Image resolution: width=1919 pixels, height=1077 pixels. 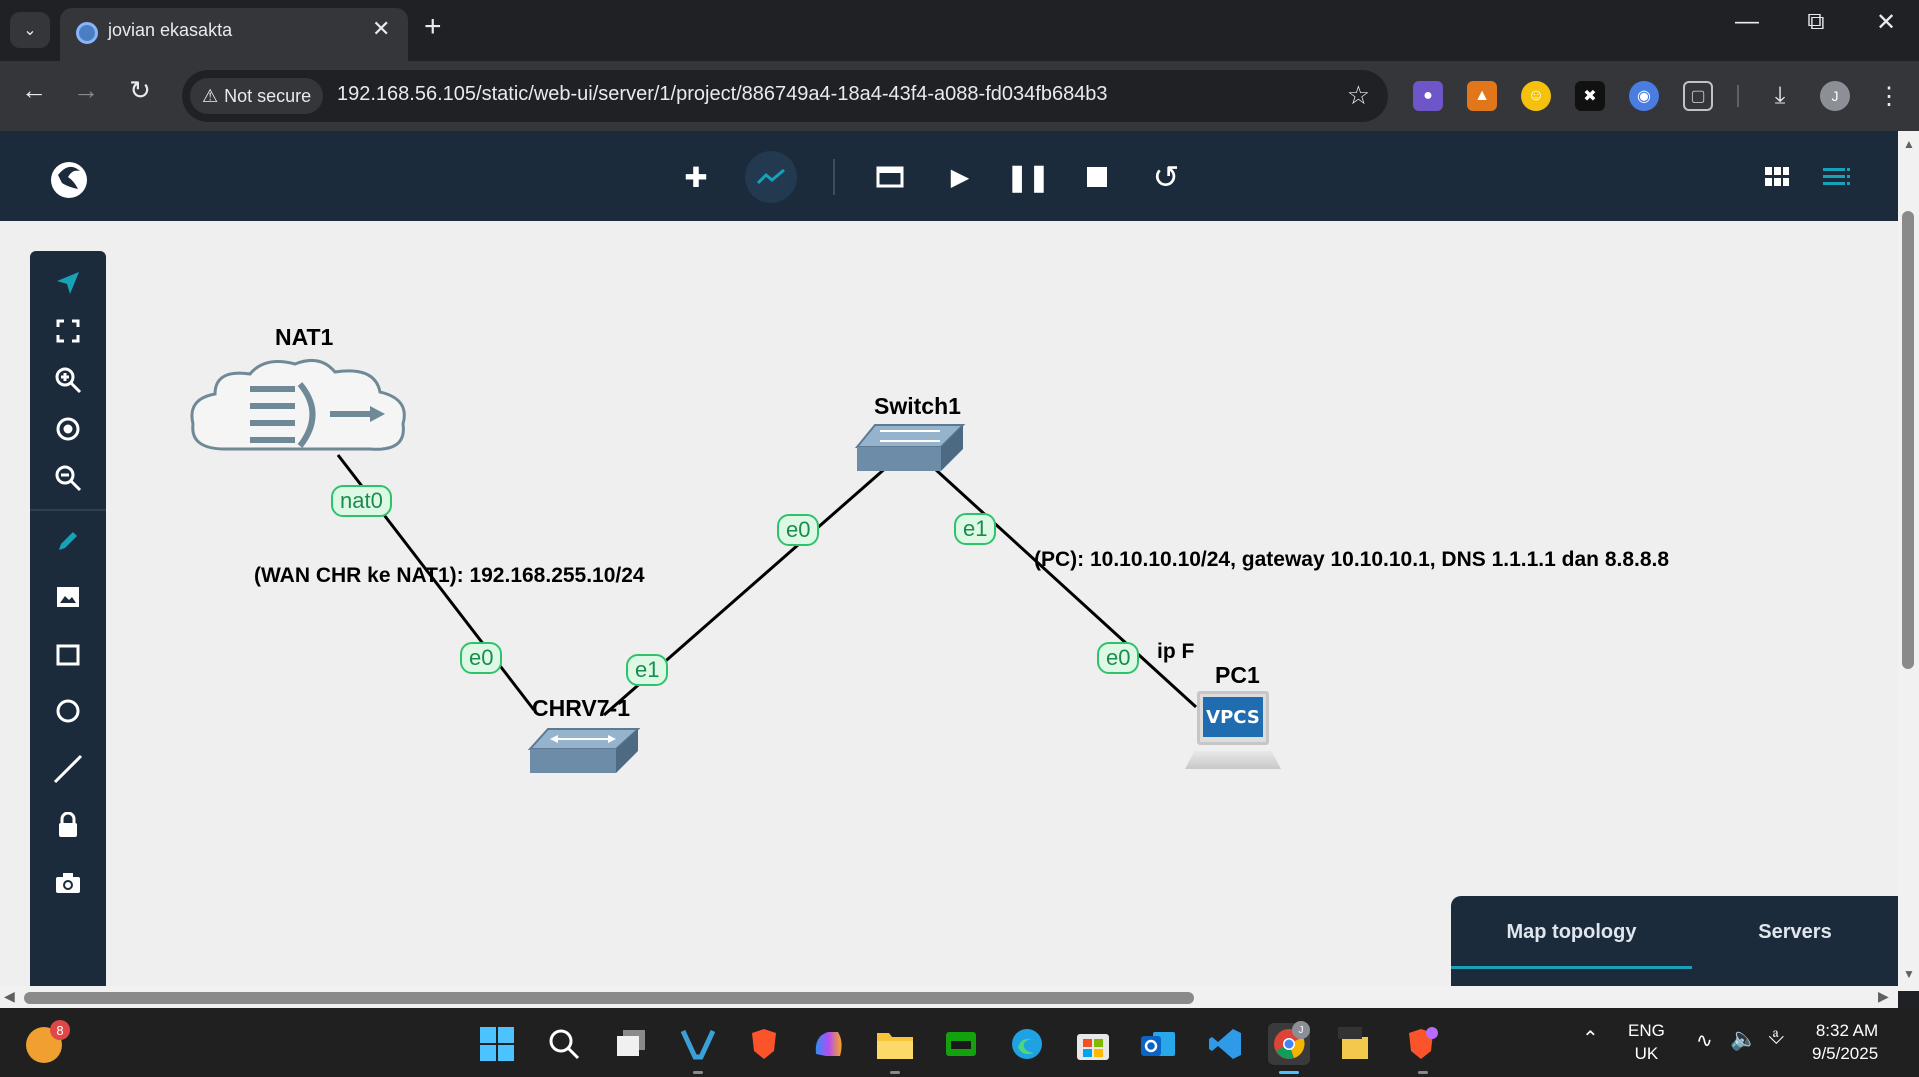 I want to click on close-tab-icon: ✕, so click(x=381, y=29).